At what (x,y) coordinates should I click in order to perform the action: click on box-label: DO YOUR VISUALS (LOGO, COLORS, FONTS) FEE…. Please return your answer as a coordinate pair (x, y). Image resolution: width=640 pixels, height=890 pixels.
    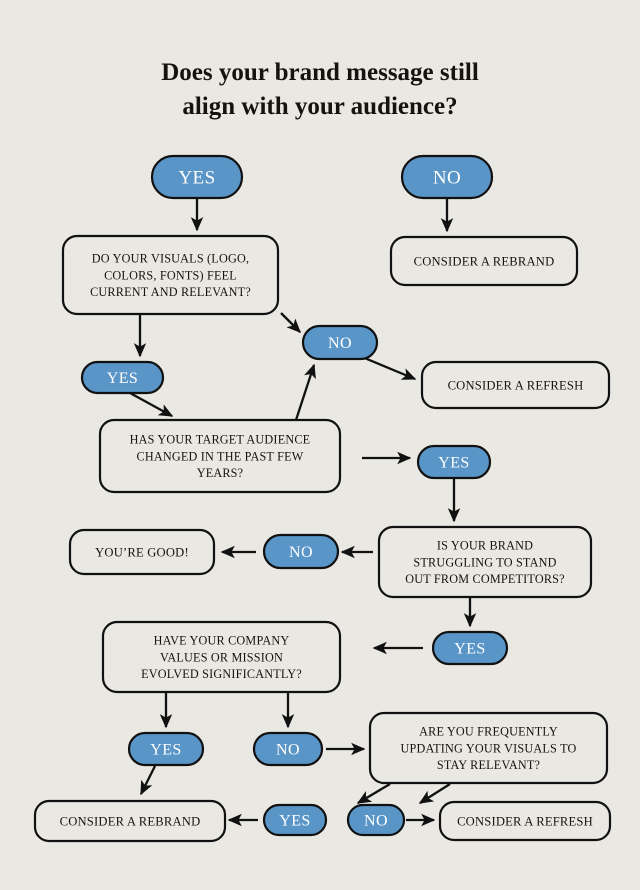
    Looking at the image, I should click on (170, 275).